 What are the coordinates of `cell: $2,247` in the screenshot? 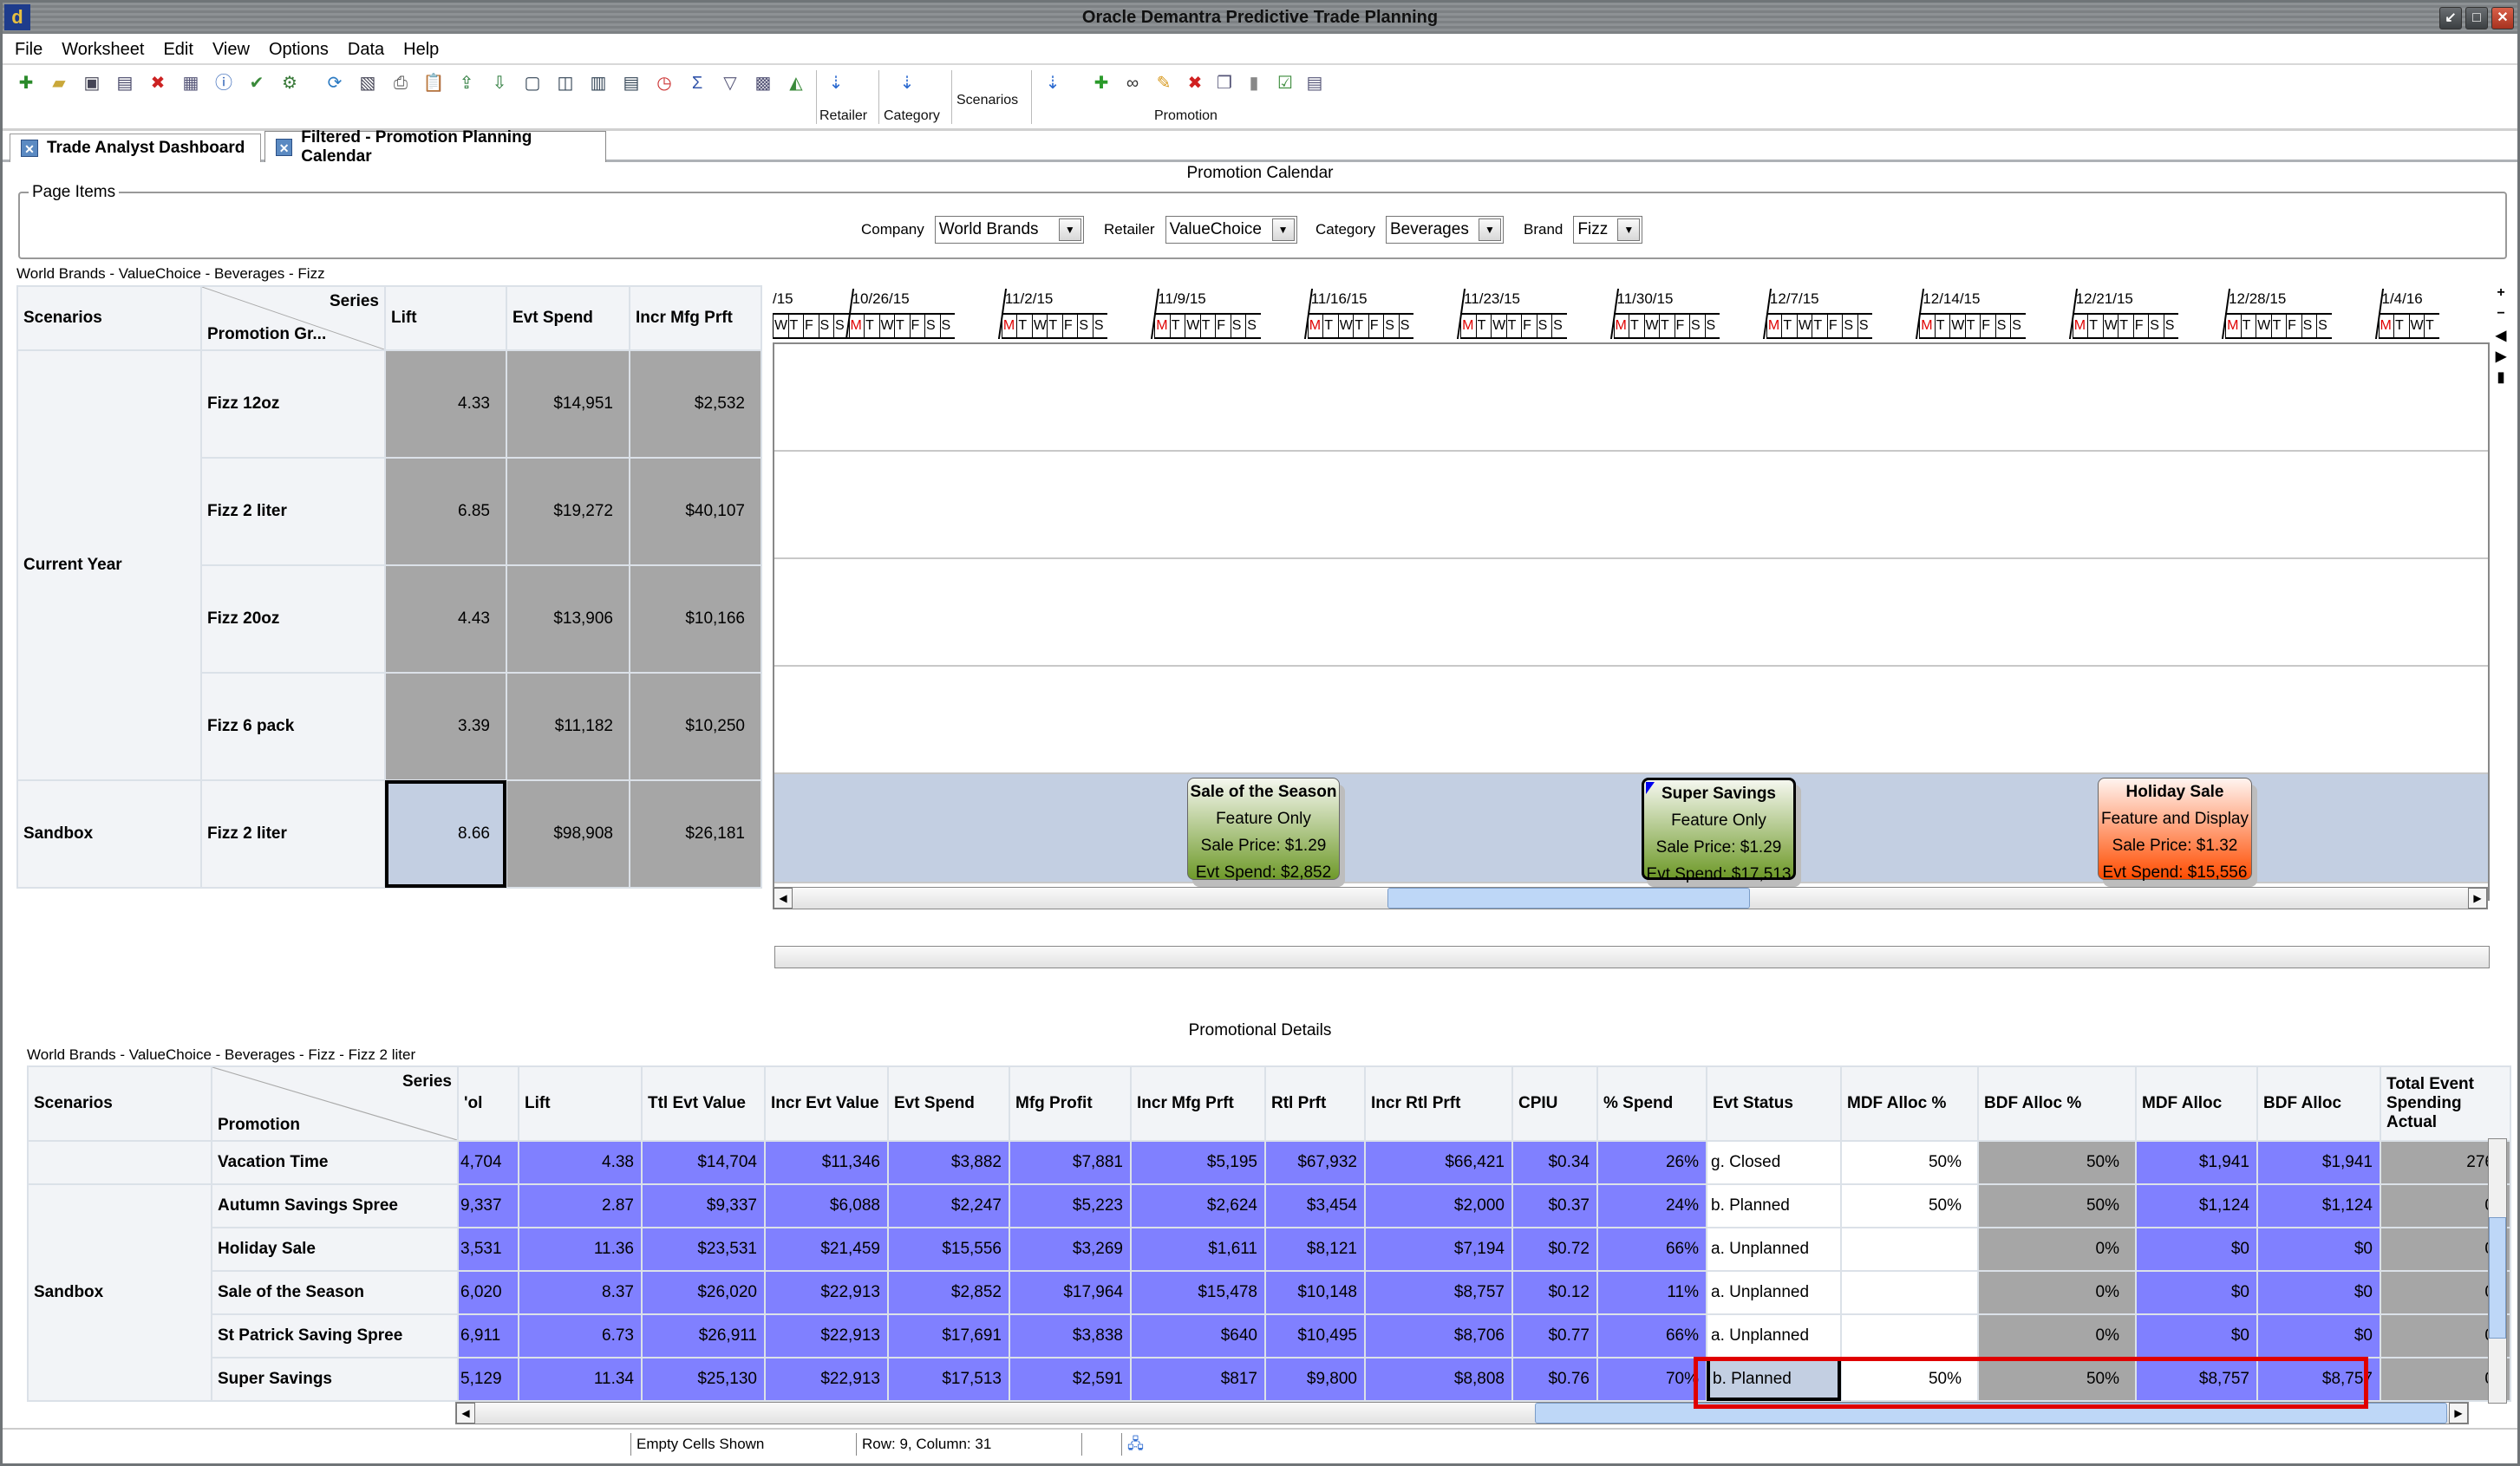 It's located at (948, 1205).